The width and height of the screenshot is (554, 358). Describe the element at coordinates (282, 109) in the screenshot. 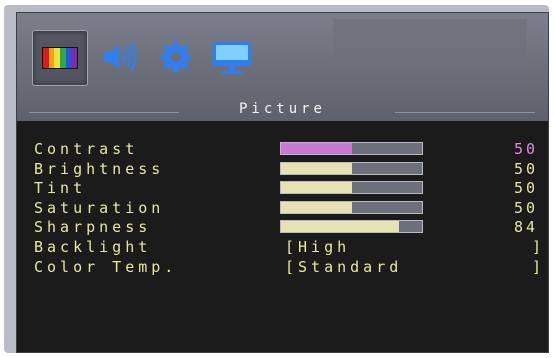

I see `page-title: Picture` at that location.